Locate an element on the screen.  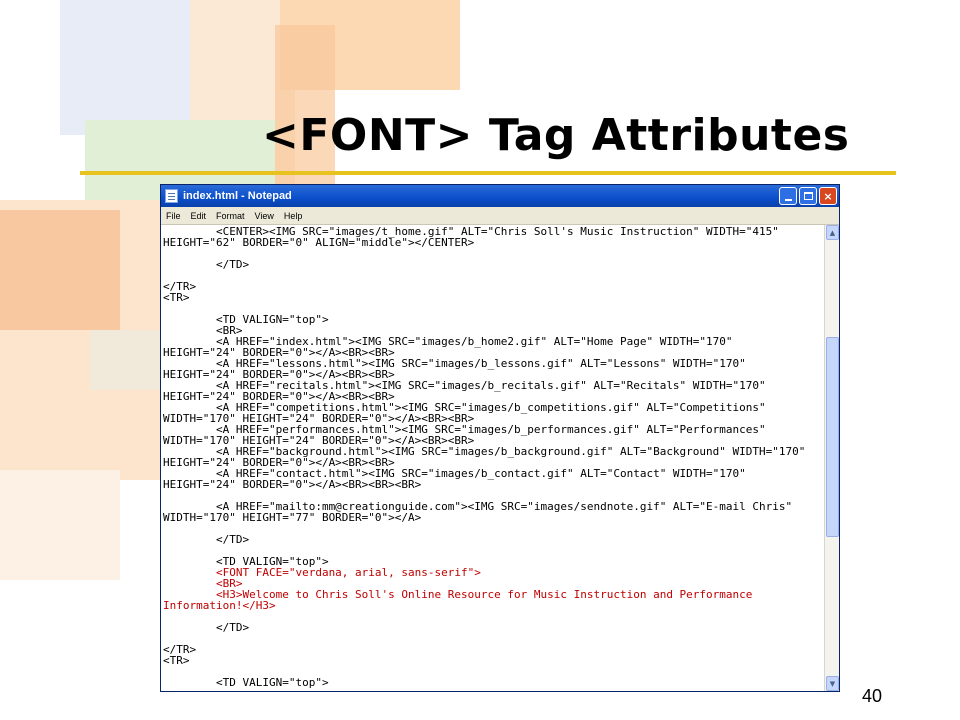
menu-format: Format is located at coordinates (230, 216).